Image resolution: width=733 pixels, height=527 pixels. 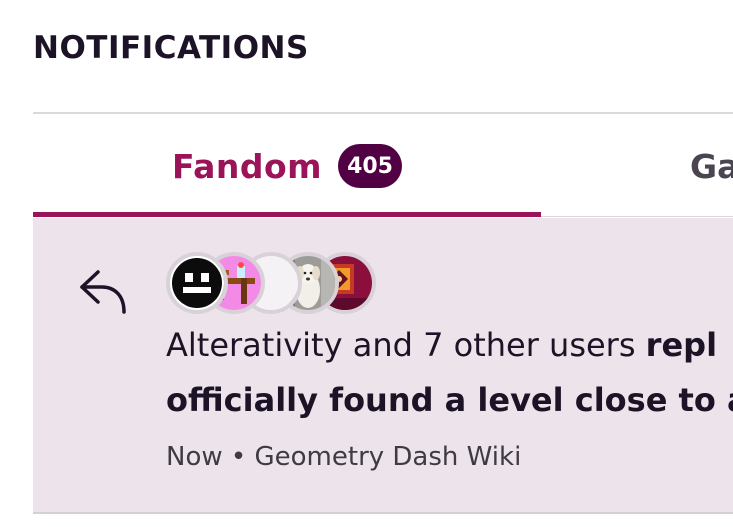 What do you see at coordinates (388, 457) in the screenshot?
I see `notification-wiki-name: Geometry Dash Wiki` at bounding box center [388, 457].